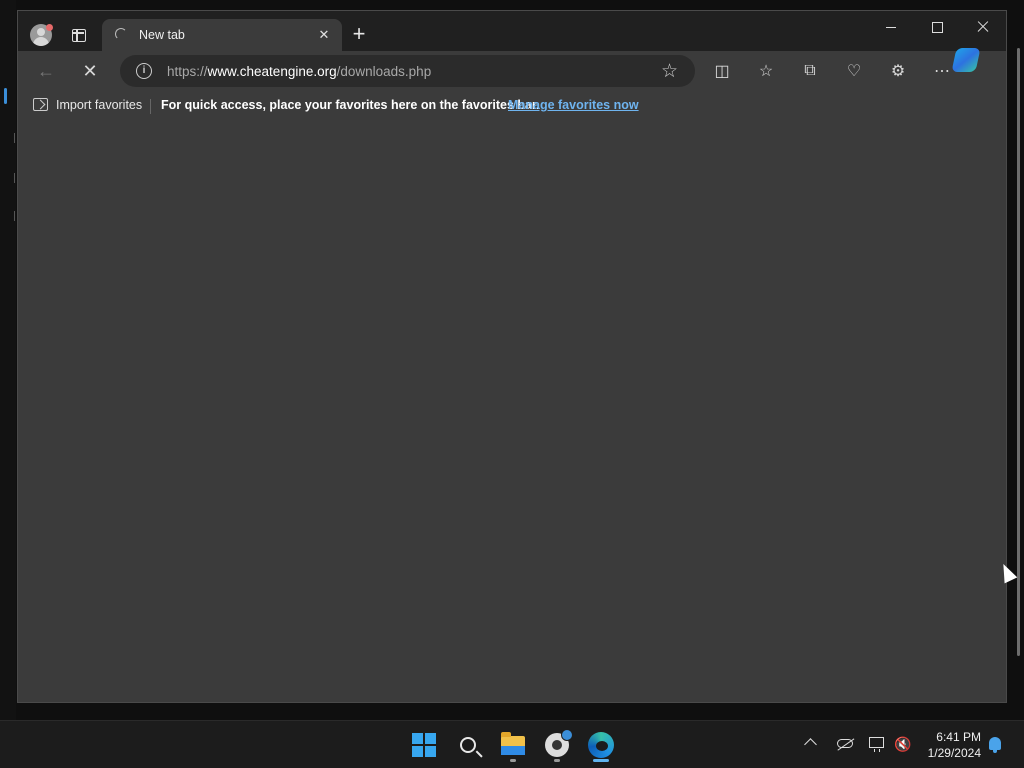  Describe the element at coordinates (567, 735) in the screenshot. I see `app-badge-icon` at that location.